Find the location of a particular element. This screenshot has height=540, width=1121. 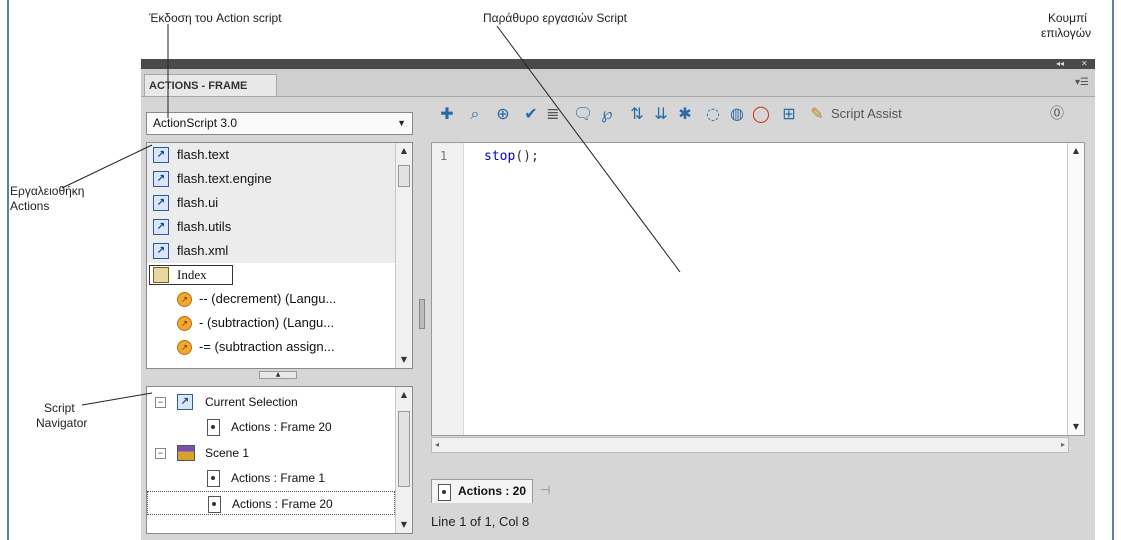

callout-line-script-pane is located at coordinates (588, 149).